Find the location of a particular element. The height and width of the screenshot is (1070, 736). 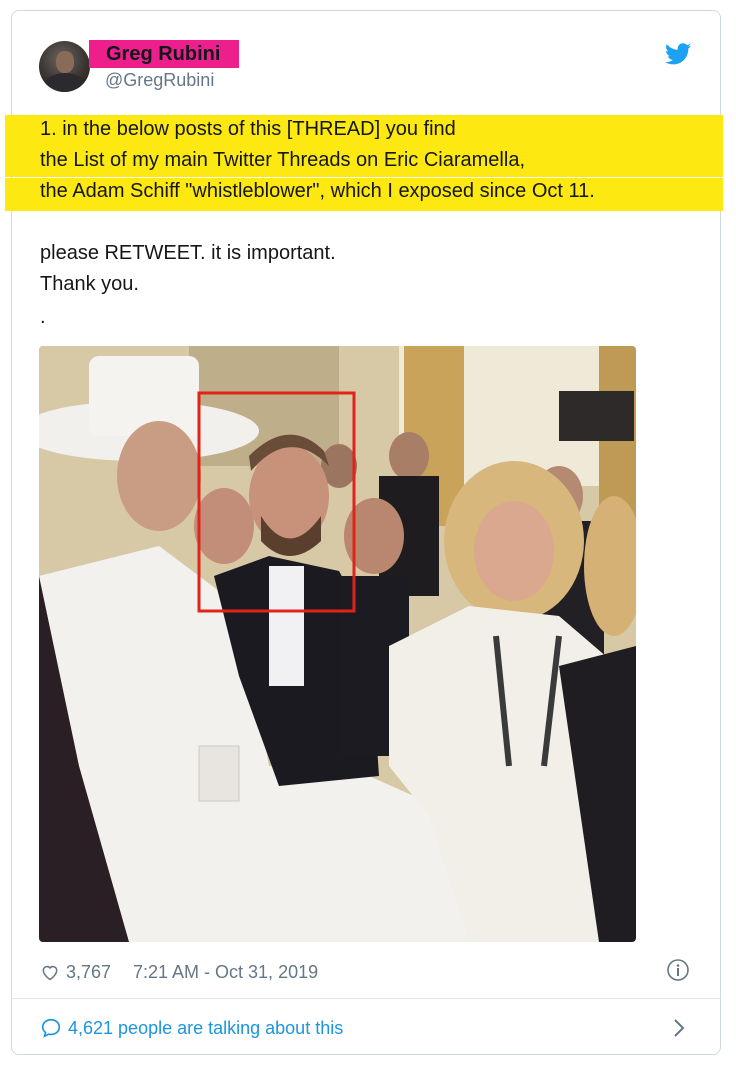

chevron-right-icon is located at coordinates (679, 1028).